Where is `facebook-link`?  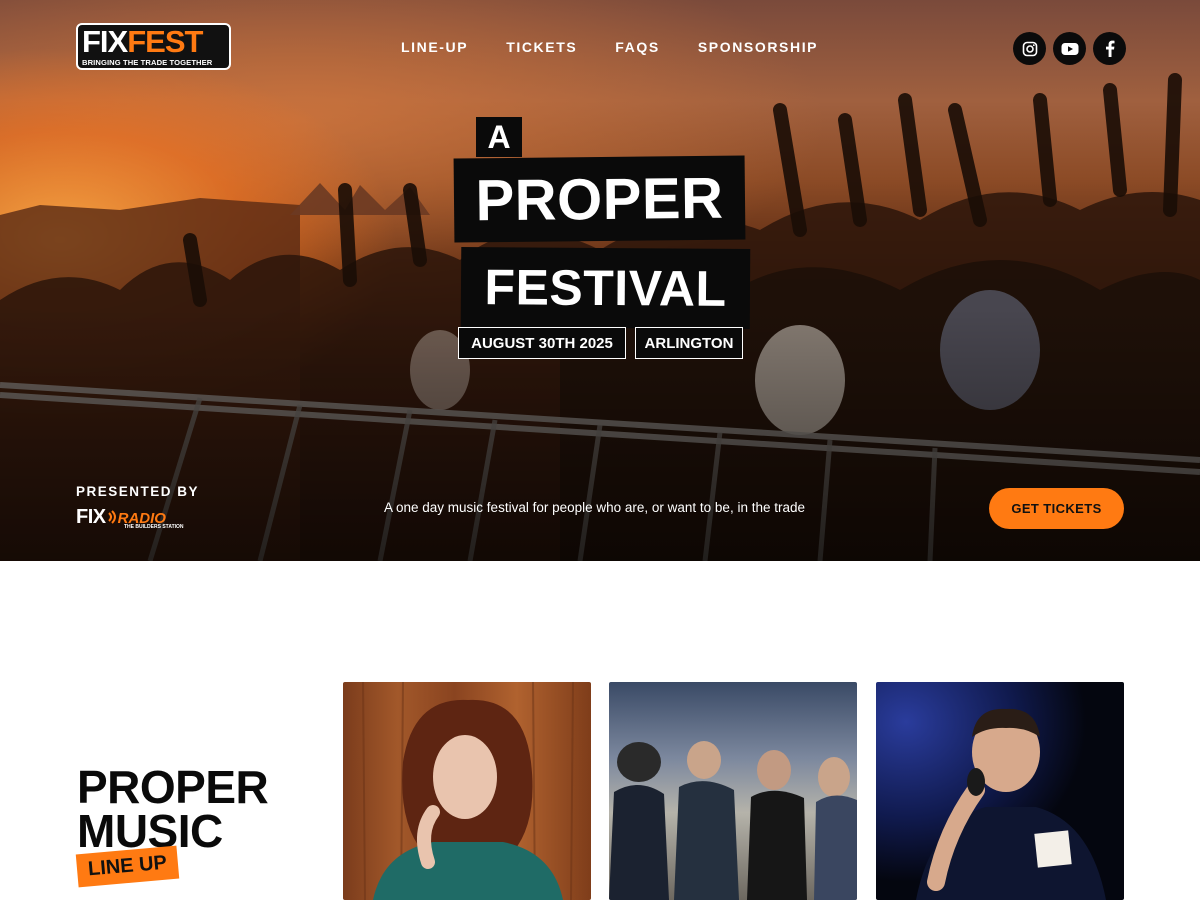
facebook-link is located at coordinates (1109, 48).